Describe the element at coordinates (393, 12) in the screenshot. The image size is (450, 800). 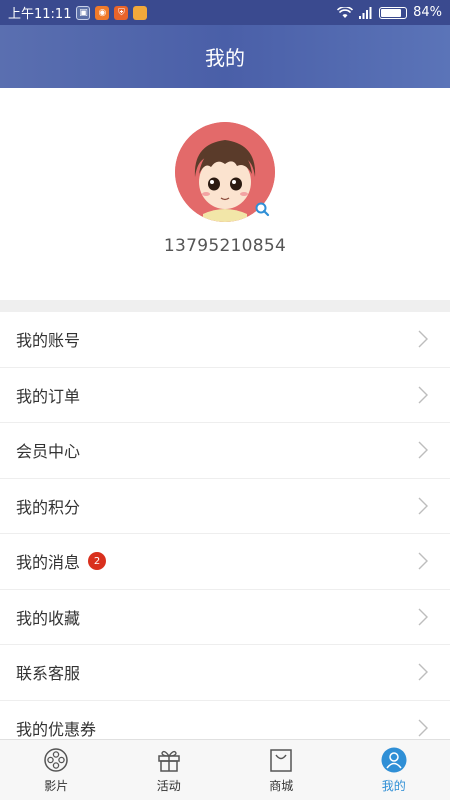
I see `battery-icon` at that location.